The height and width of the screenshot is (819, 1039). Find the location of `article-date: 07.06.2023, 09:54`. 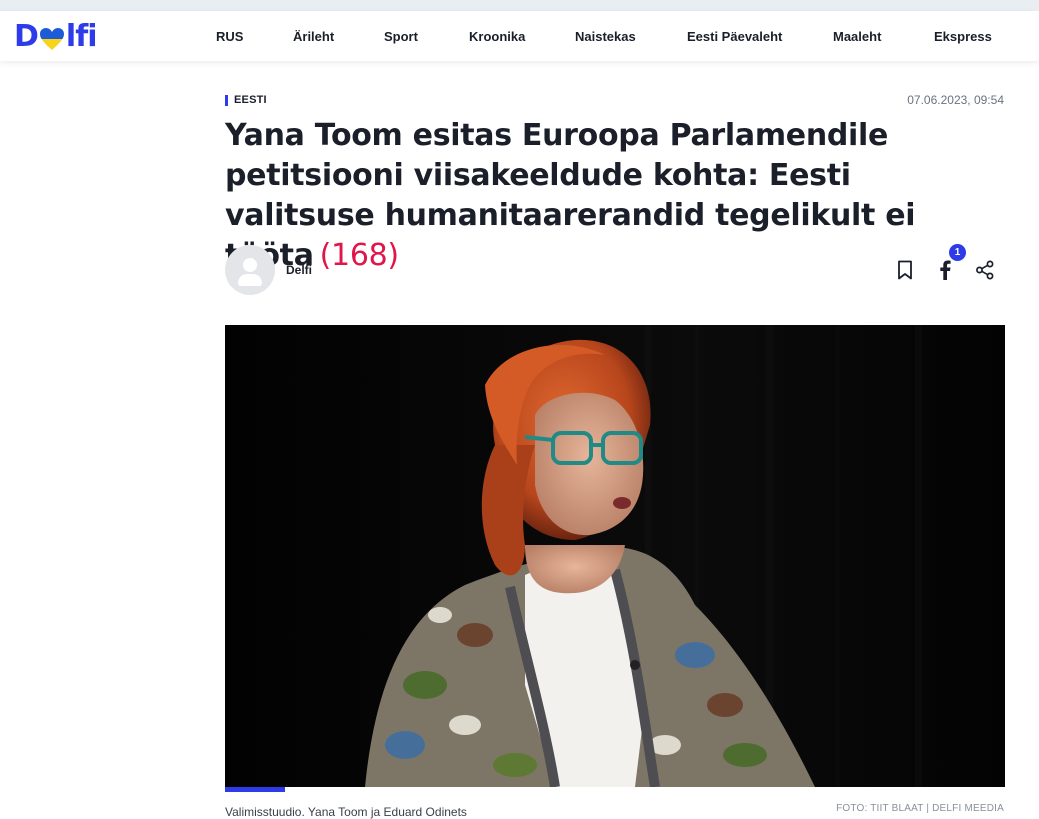

article-date: 07.06.2023, 09:54 is located at coordinates (955, 100).